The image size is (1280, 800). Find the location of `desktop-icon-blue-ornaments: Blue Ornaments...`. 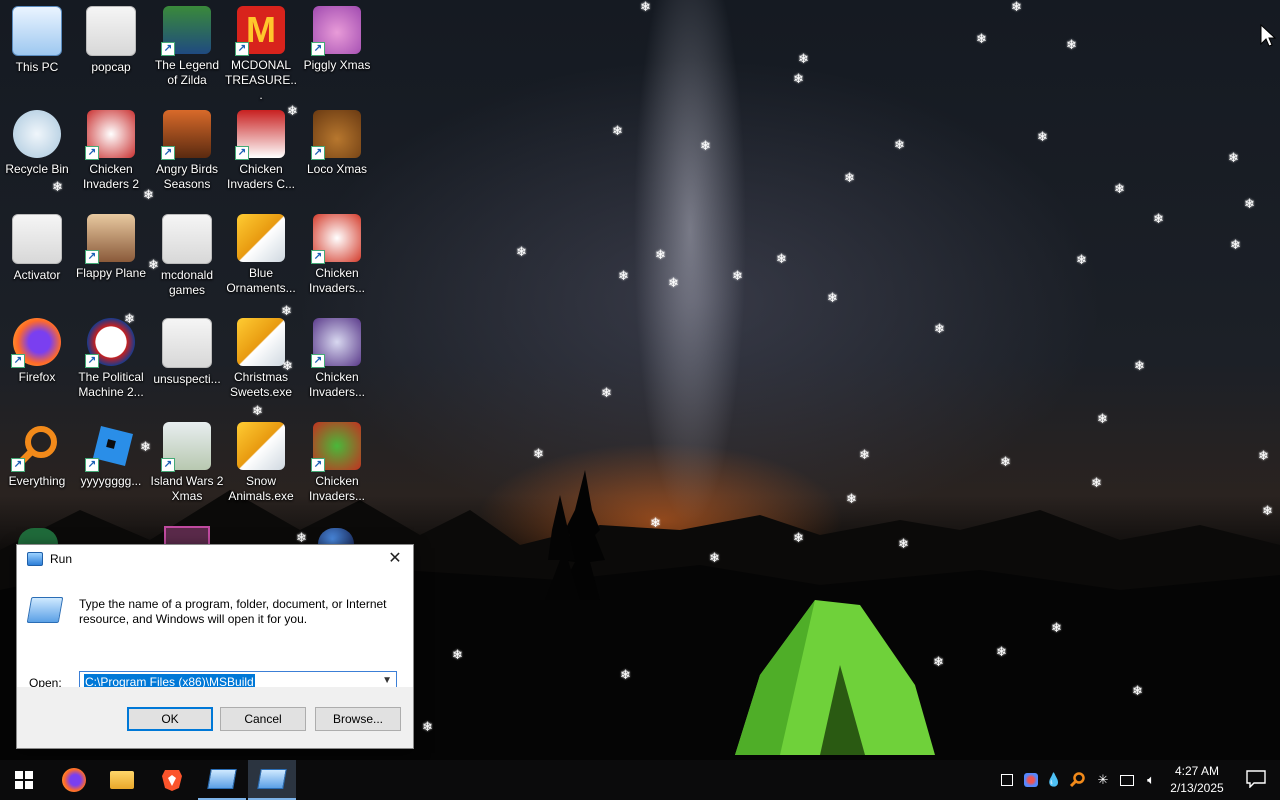

desktop-icon-blue-ornaments: Blue Ornaments... is located at coordinates (261, 253).